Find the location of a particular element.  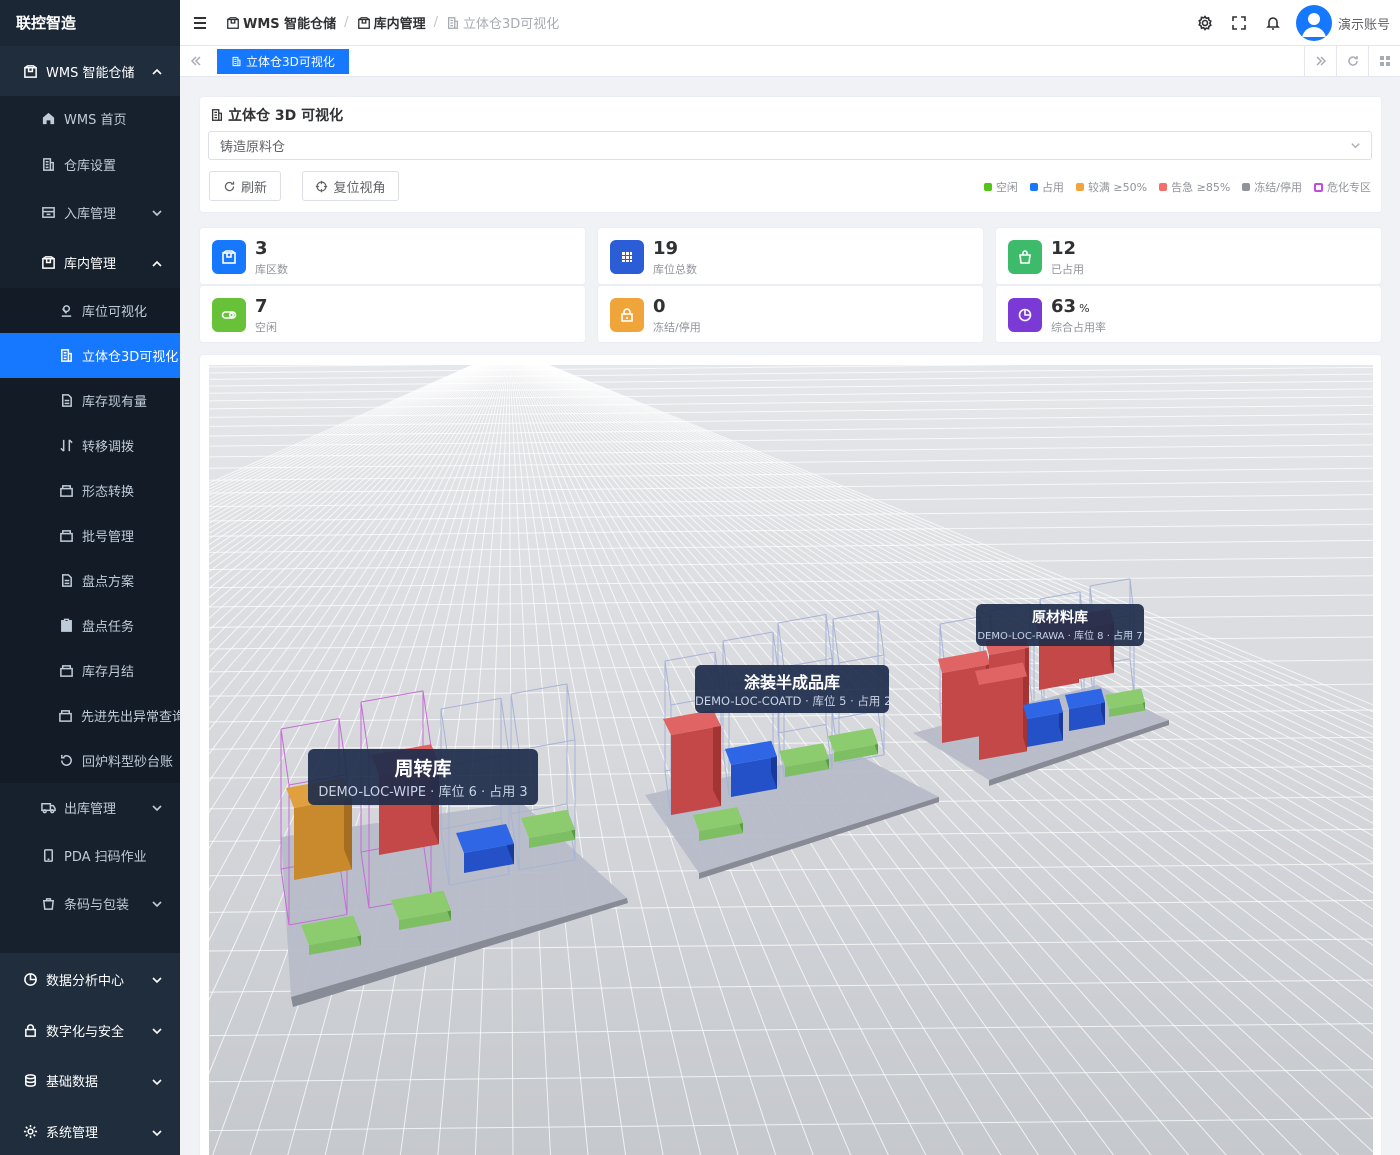

legend-label: 占用 is located at coordinates (1052, 187).